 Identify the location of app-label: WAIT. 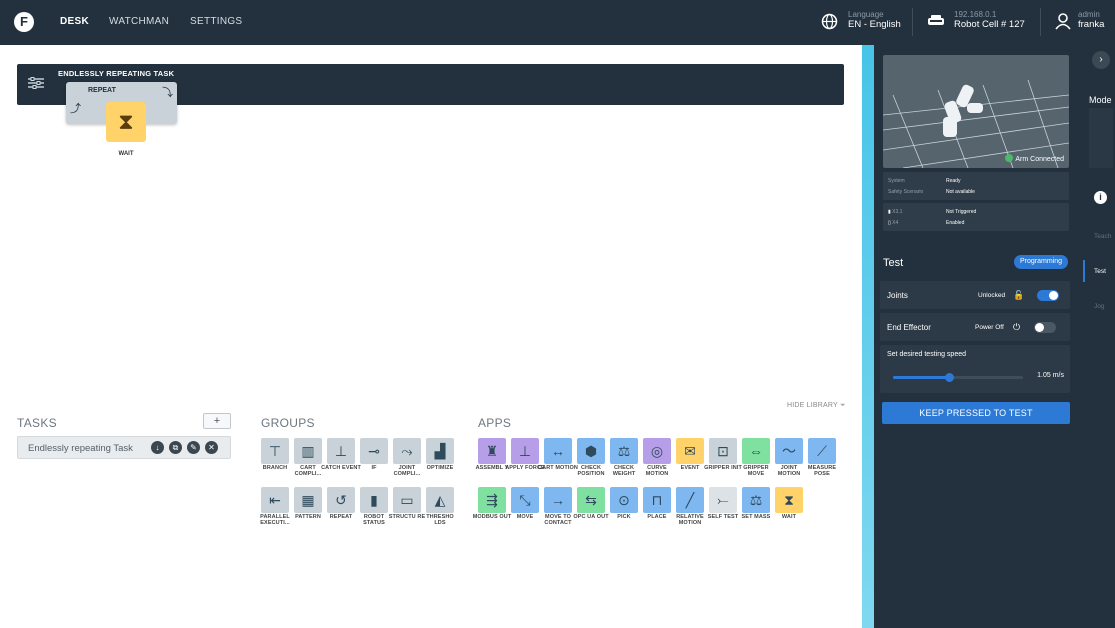
(789, 517).